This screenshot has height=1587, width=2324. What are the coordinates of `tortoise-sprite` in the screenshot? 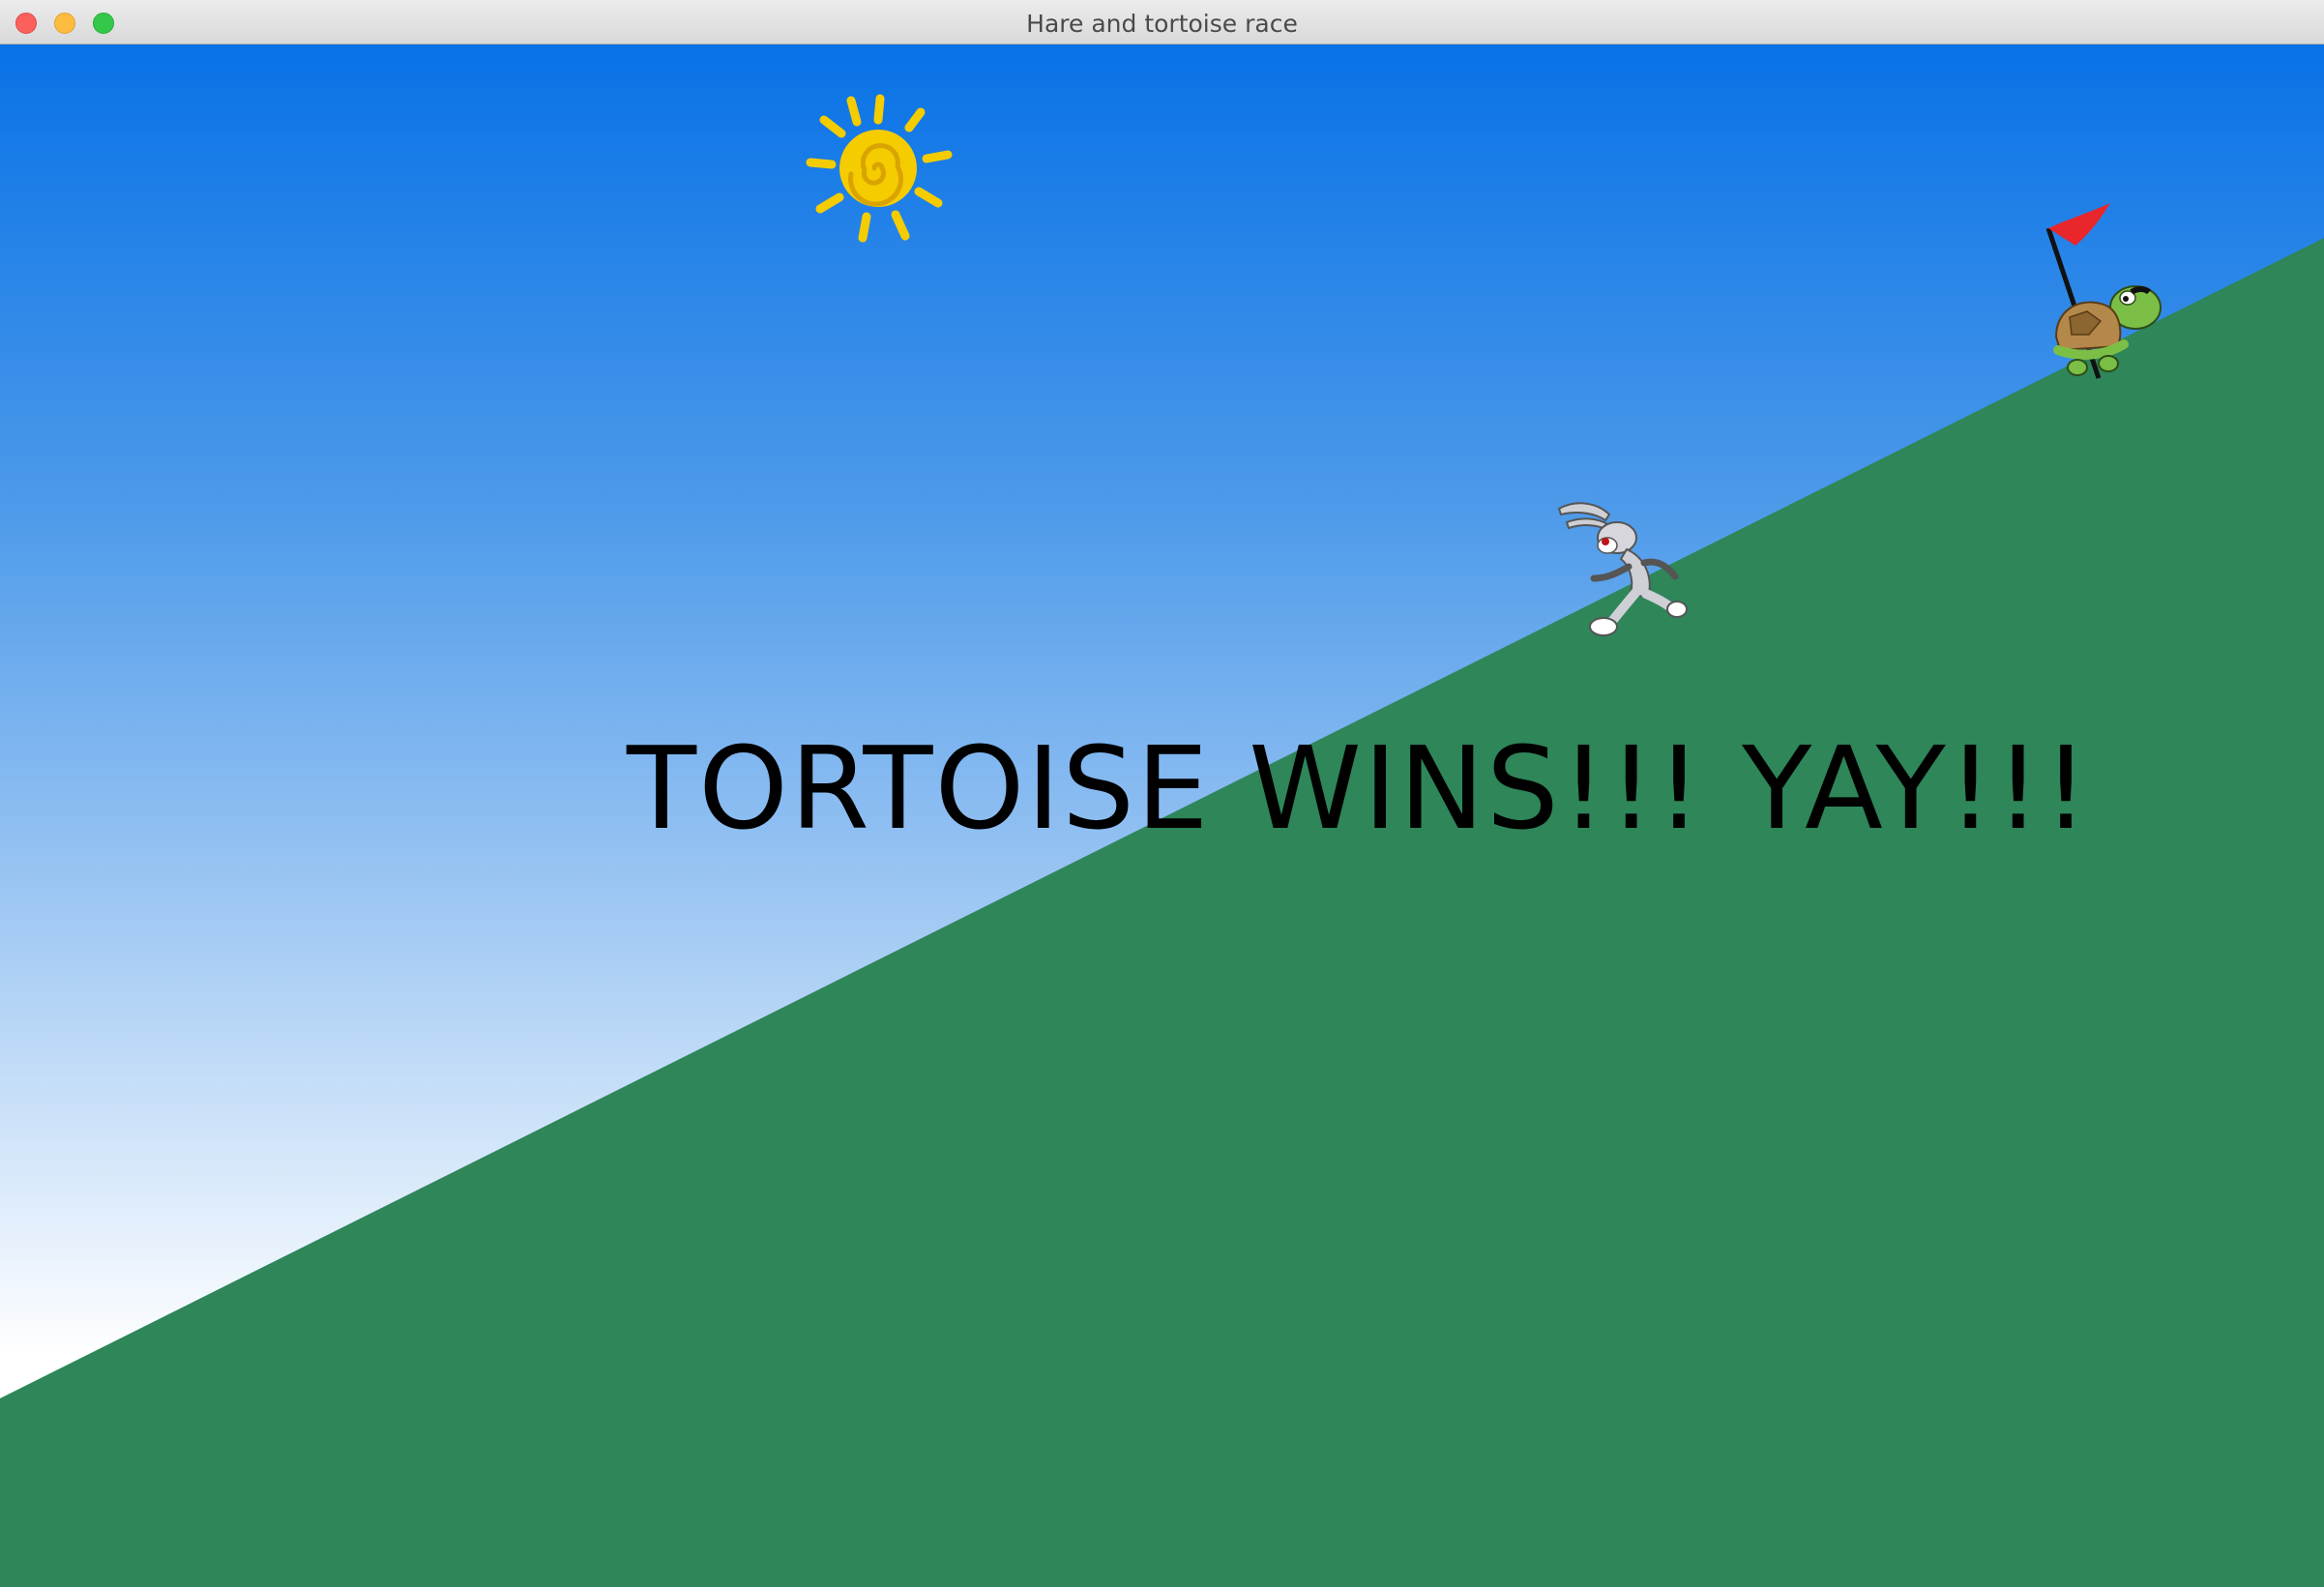 It's located at (2103, 291).